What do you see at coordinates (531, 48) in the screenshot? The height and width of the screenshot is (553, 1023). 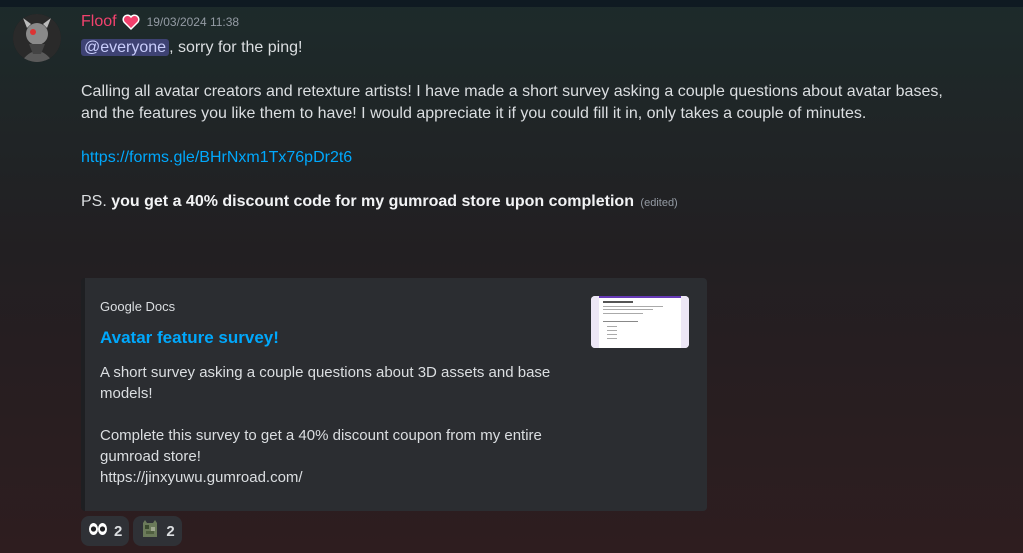 I see `message-line-1: @everyone, sorry for the ping!` at bounding box center [531, 48].